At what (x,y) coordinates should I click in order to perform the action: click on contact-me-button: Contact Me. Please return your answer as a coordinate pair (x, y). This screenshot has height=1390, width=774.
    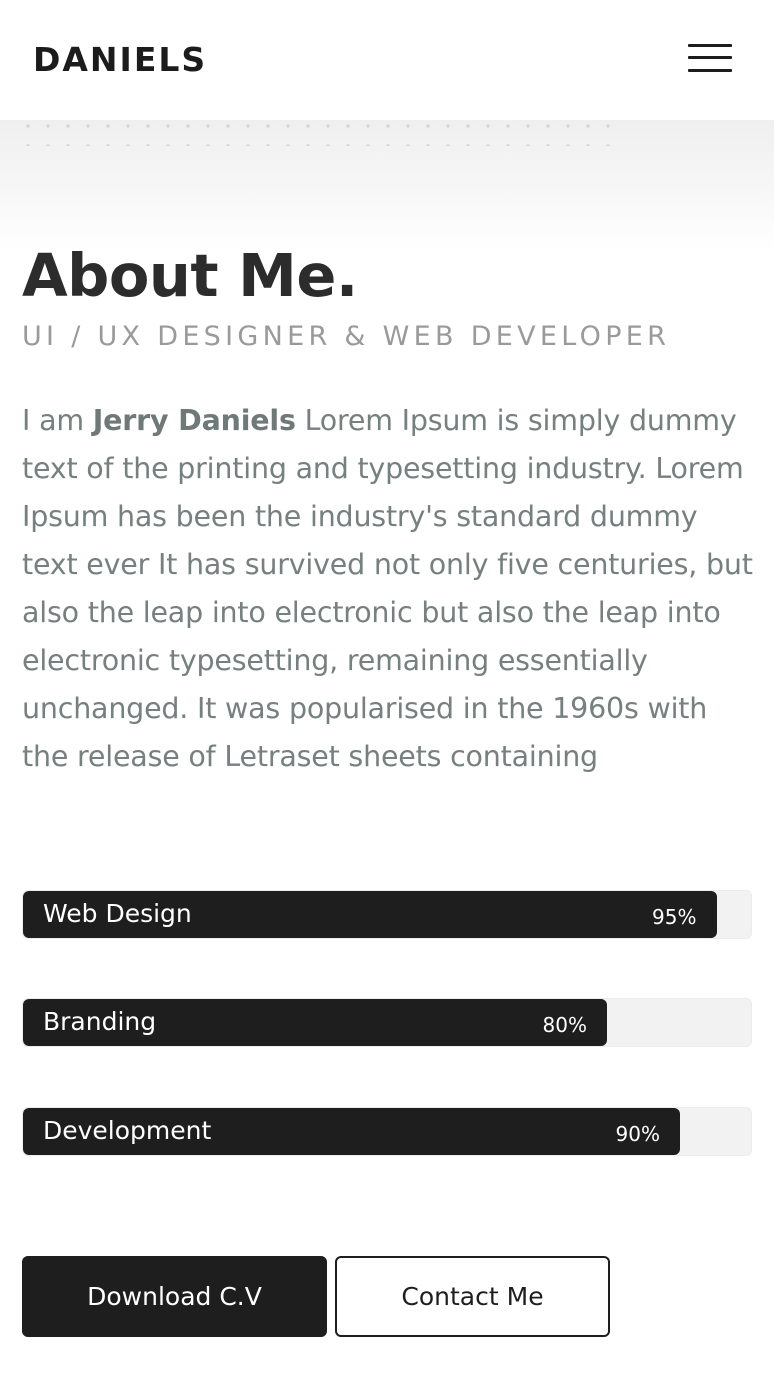
    Looking at the image, I should click on (472, 1296).